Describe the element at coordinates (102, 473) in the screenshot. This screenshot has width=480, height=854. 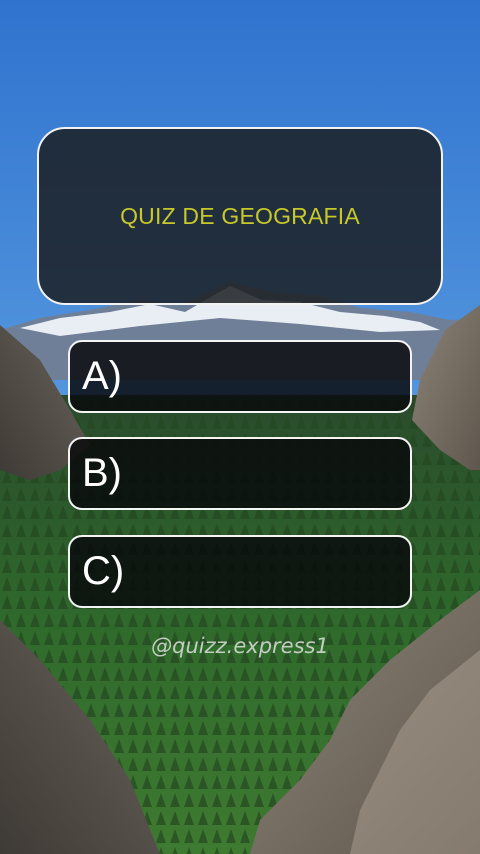
I see `option-b-label: B)` at that location.